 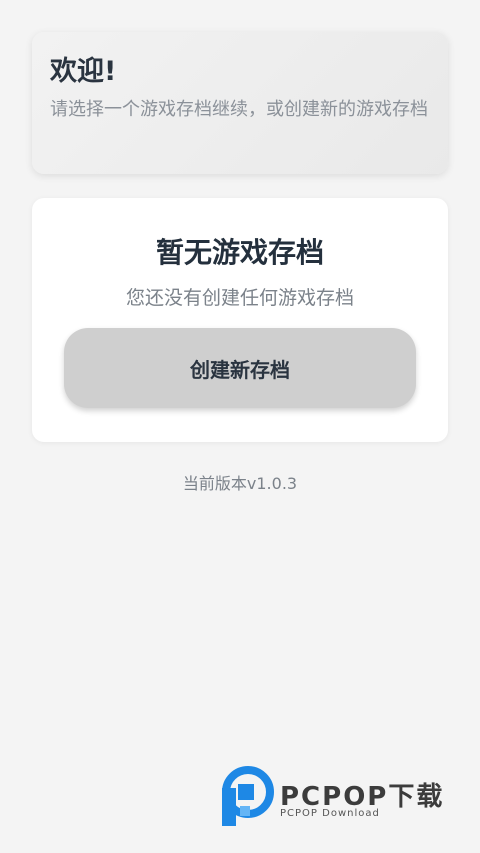 I want to click on welcome-title: 欢迎!, so click(x=83, y=71).